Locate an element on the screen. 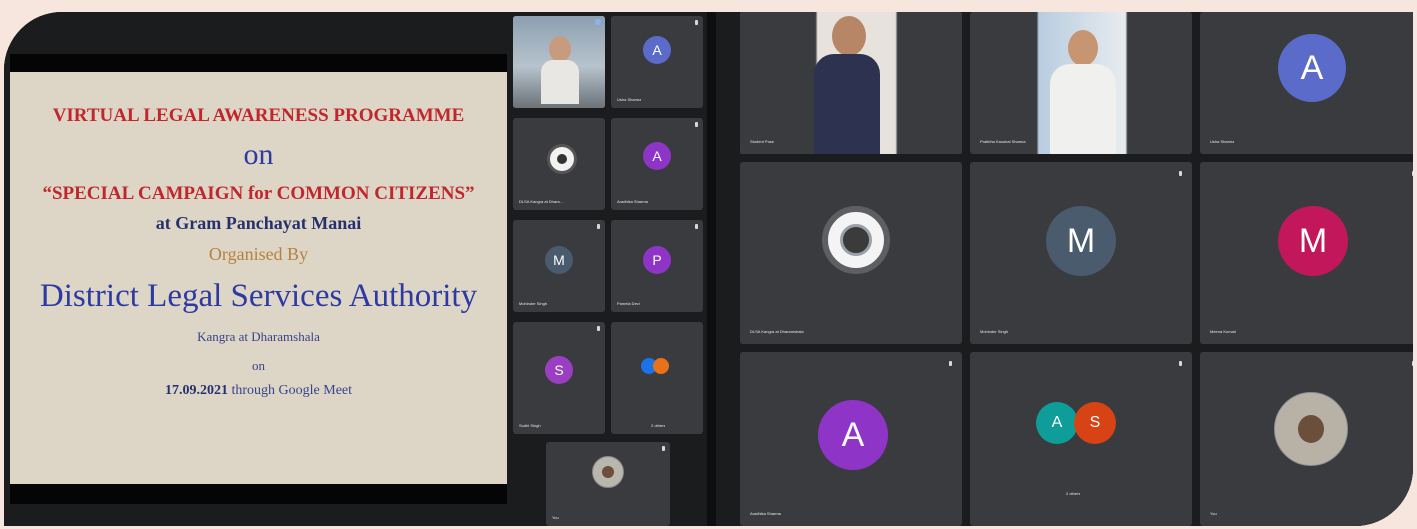  slide-title: VIRTUAL LEGAL AWARENESS PROGRAMME is located at coordinates (258, 115).